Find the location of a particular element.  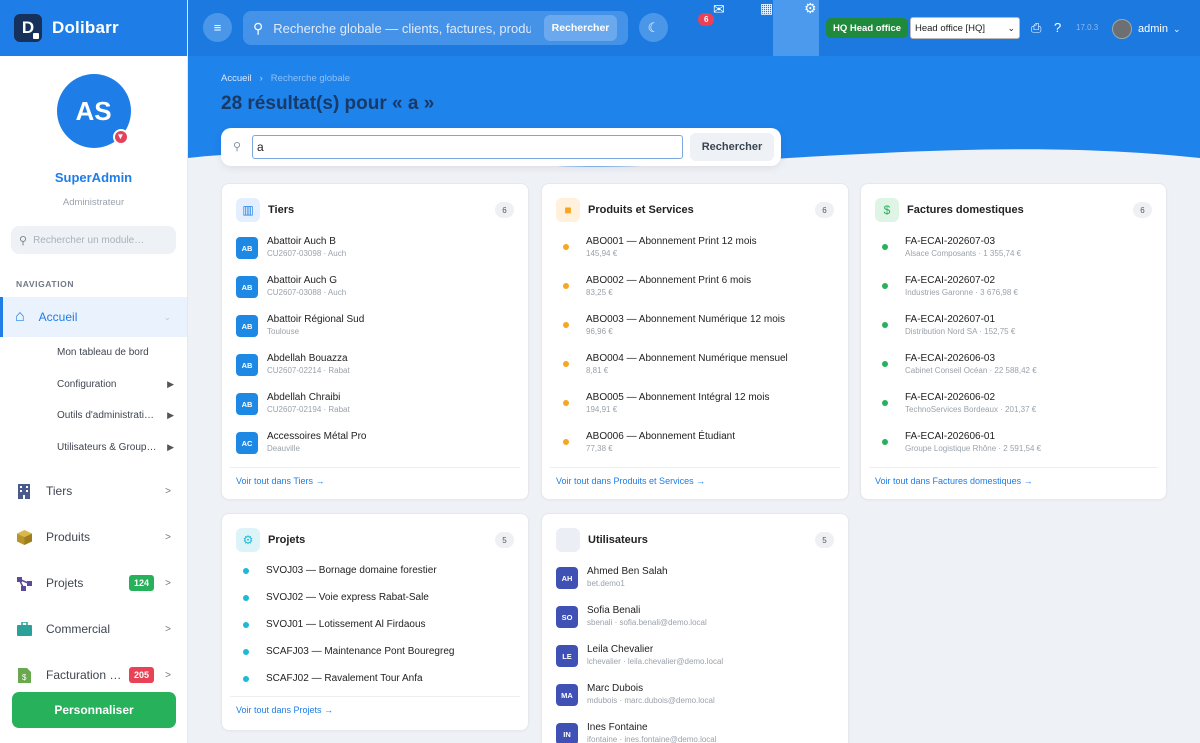

dolibarr-logo-icon: D is located at coordinates (28, 28).